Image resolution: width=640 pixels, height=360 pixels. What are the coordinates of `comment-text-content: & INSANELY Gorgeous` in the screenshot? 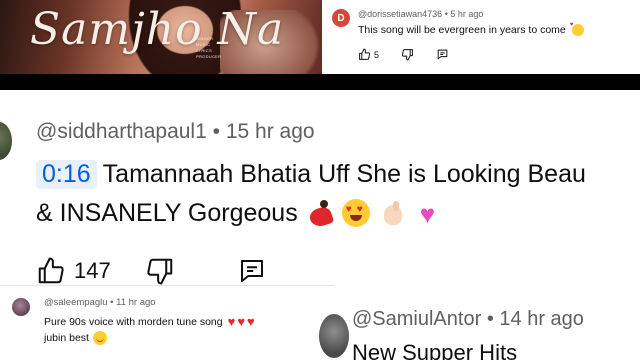 It's located at (167, 212).